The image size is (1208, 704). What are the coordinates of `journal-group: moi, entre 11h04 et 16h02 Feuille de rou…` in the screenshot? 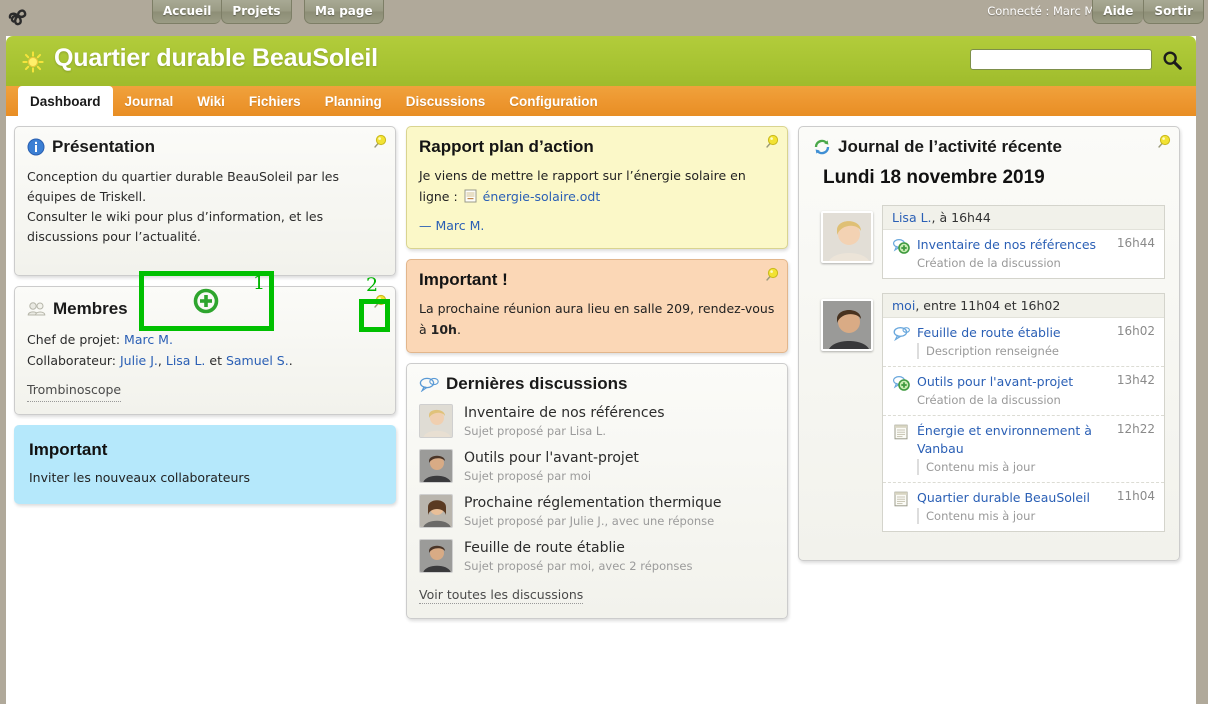 It's located at (989, 412).